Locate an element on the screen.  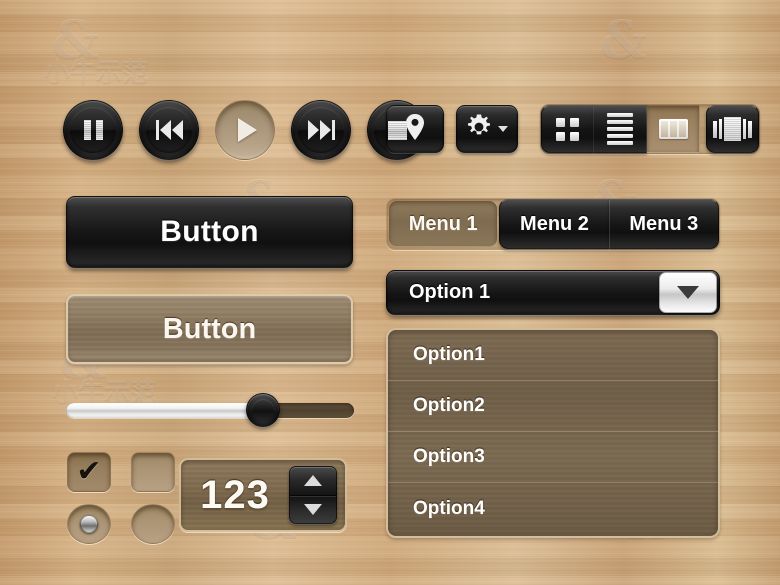
stepper-decrement-button is located at coordinates (313, 510).